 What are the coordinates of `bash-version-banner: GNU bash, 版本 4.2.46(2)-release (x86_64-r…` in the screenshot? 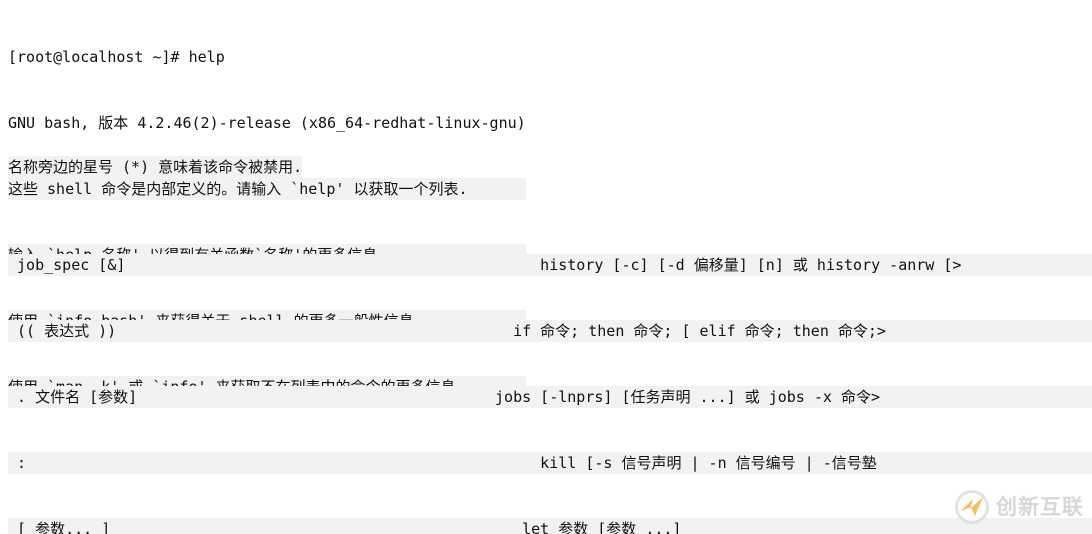 It's located at (267, 123).